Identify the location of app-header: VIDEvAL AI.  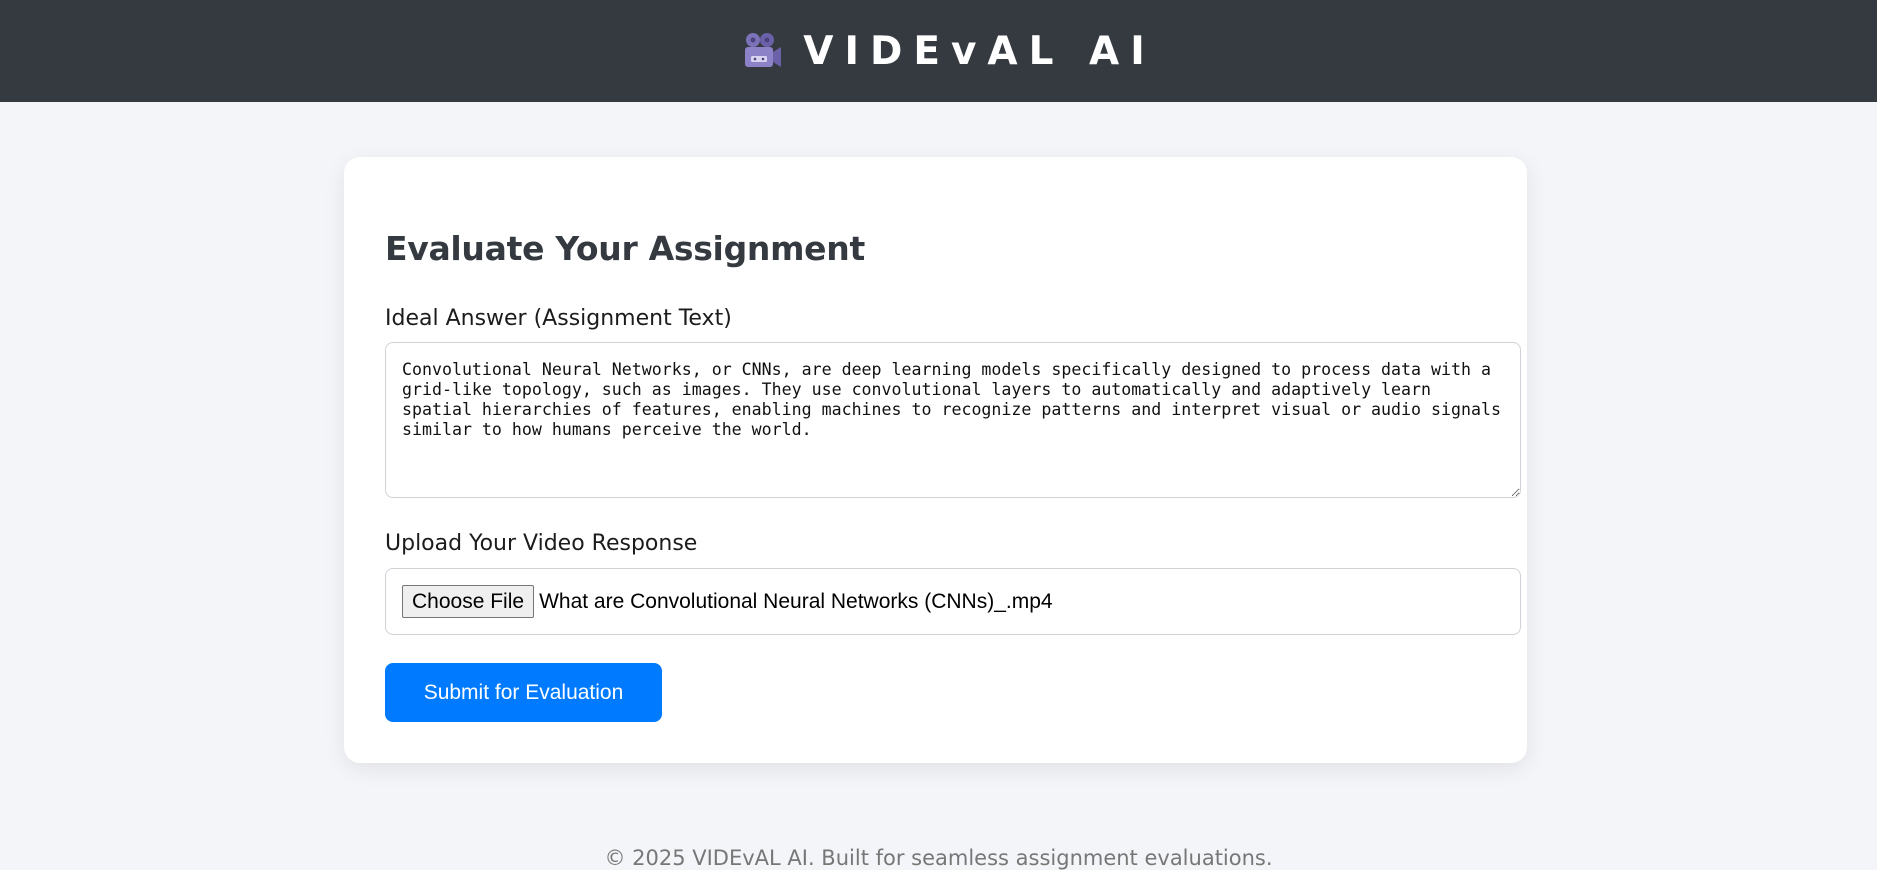
(938, 51).